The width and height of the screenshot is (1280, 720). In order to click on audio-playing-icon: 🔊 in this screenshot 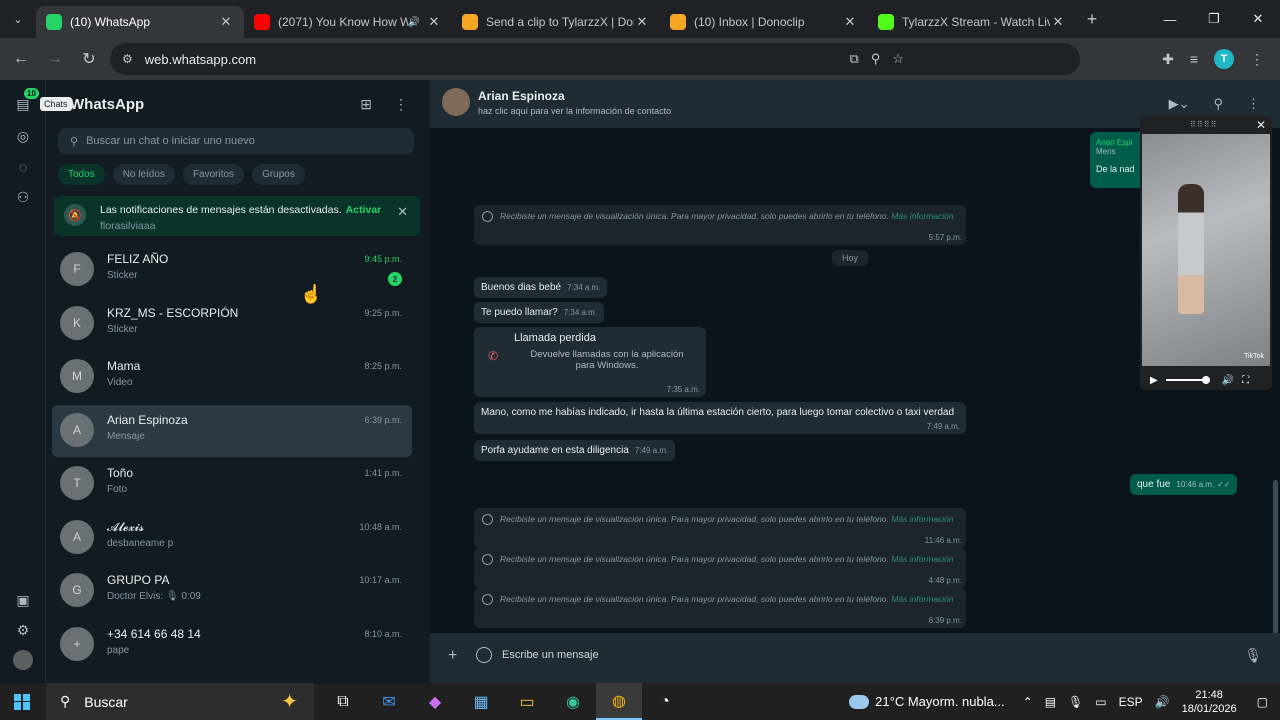, I will do `click(414, 22)`.